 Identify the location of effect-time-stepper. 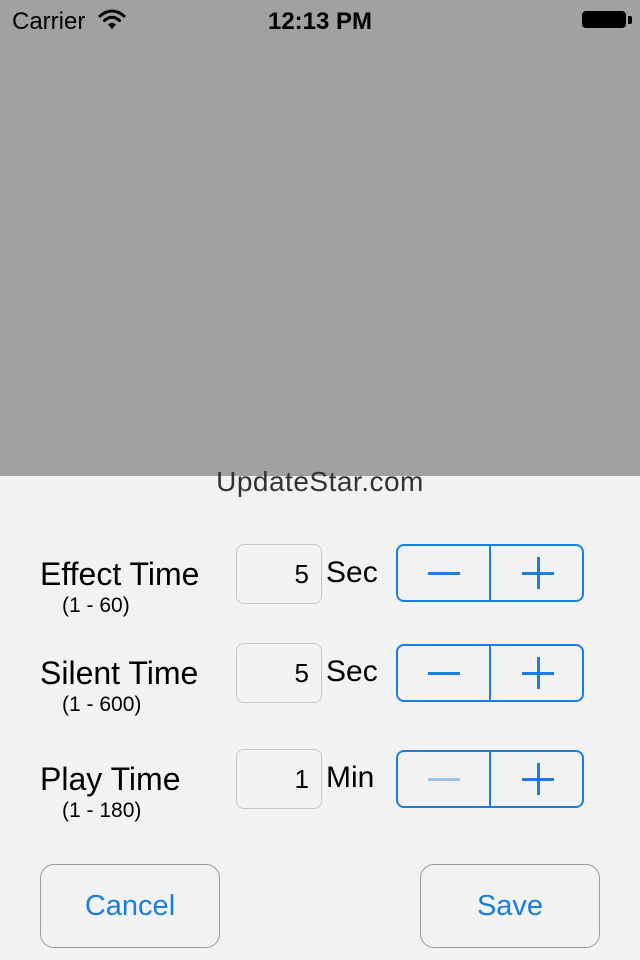
(490, 573).